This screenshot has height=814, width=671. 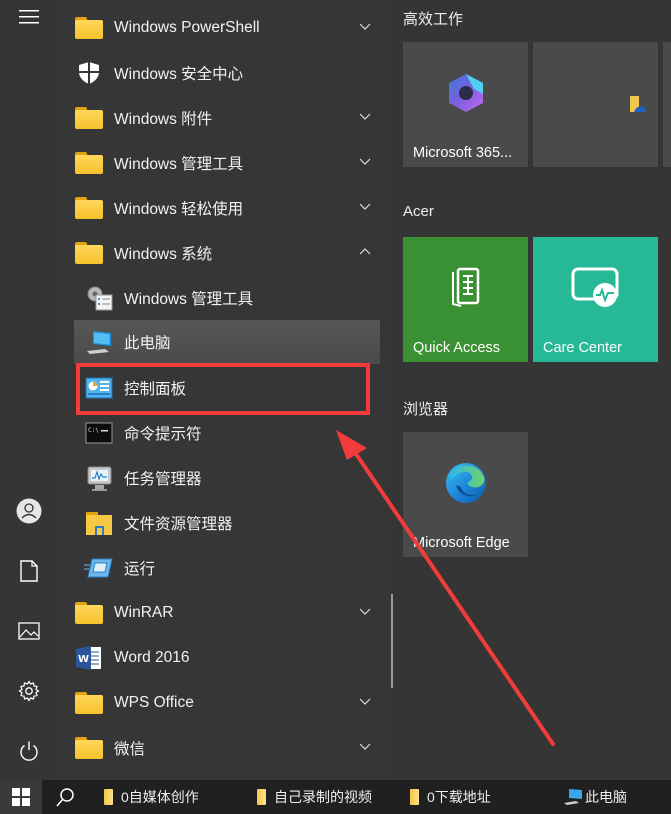 What do you see at coordinates (163, 434) in the screenshot?
I see `item-label: 命令提示符` at bounding box center [163, 434].